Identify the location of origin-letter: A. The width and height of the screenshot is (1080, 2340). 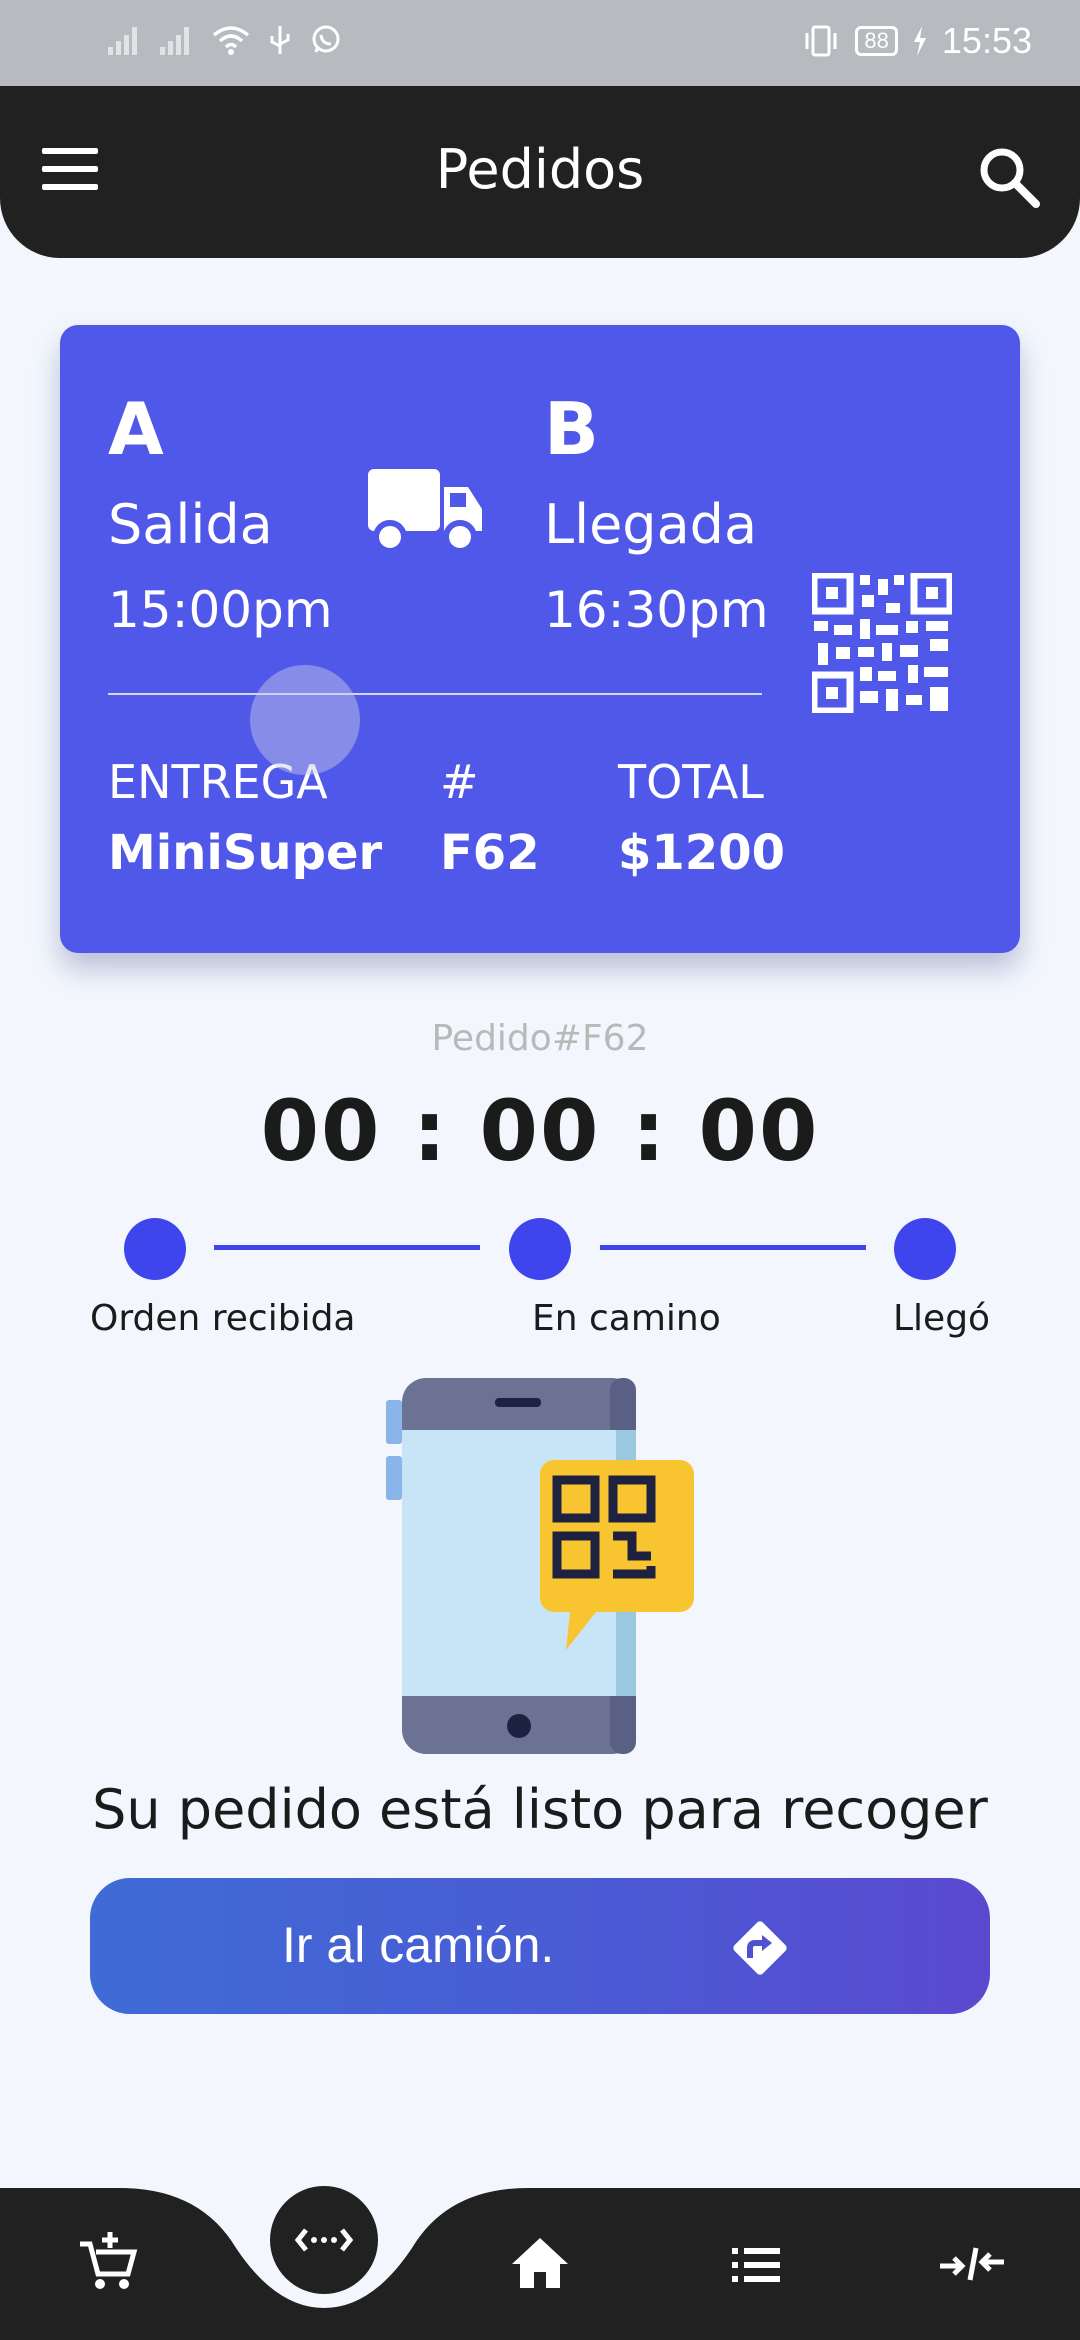
(136, 429).